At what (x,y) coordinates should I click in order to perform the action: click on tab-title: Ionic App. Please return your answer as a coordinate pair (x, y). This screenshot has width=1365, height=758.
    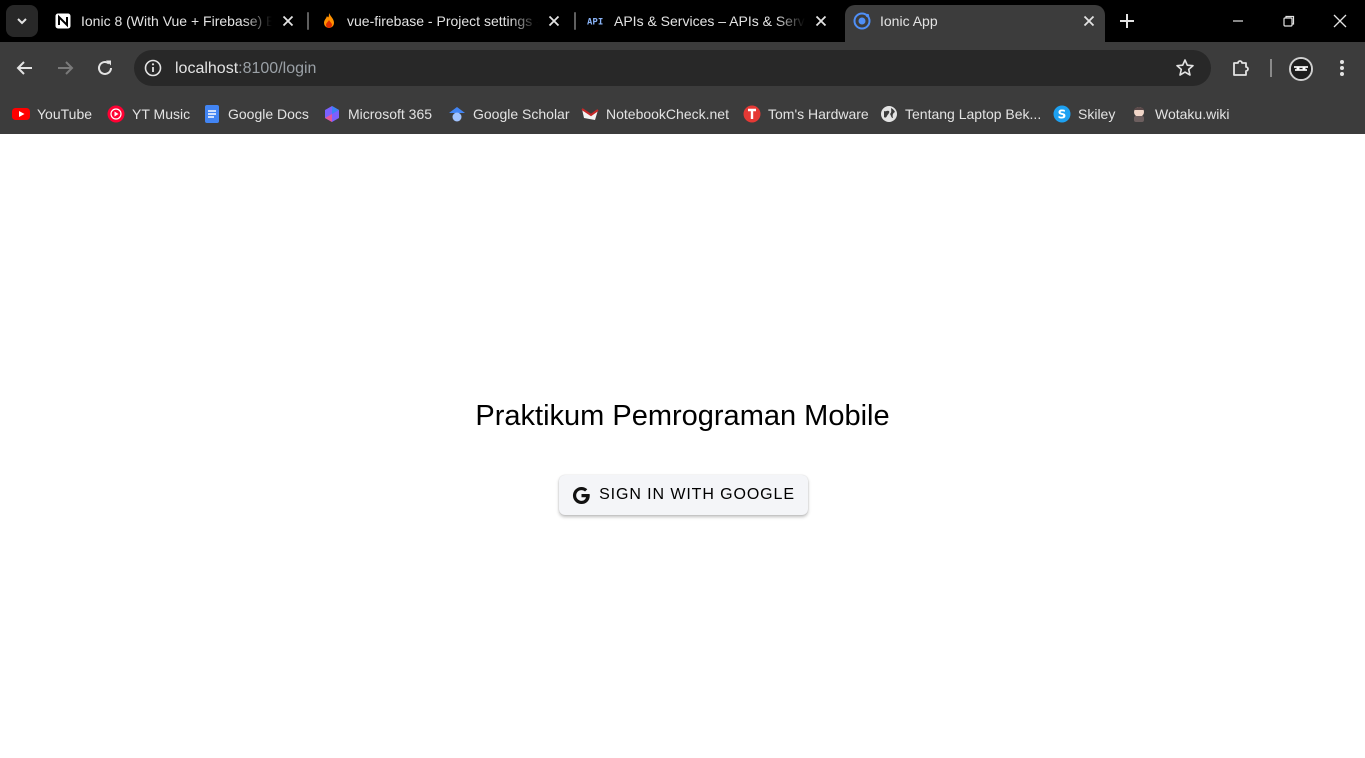
    Looking at the image, I should click on (909, 21).